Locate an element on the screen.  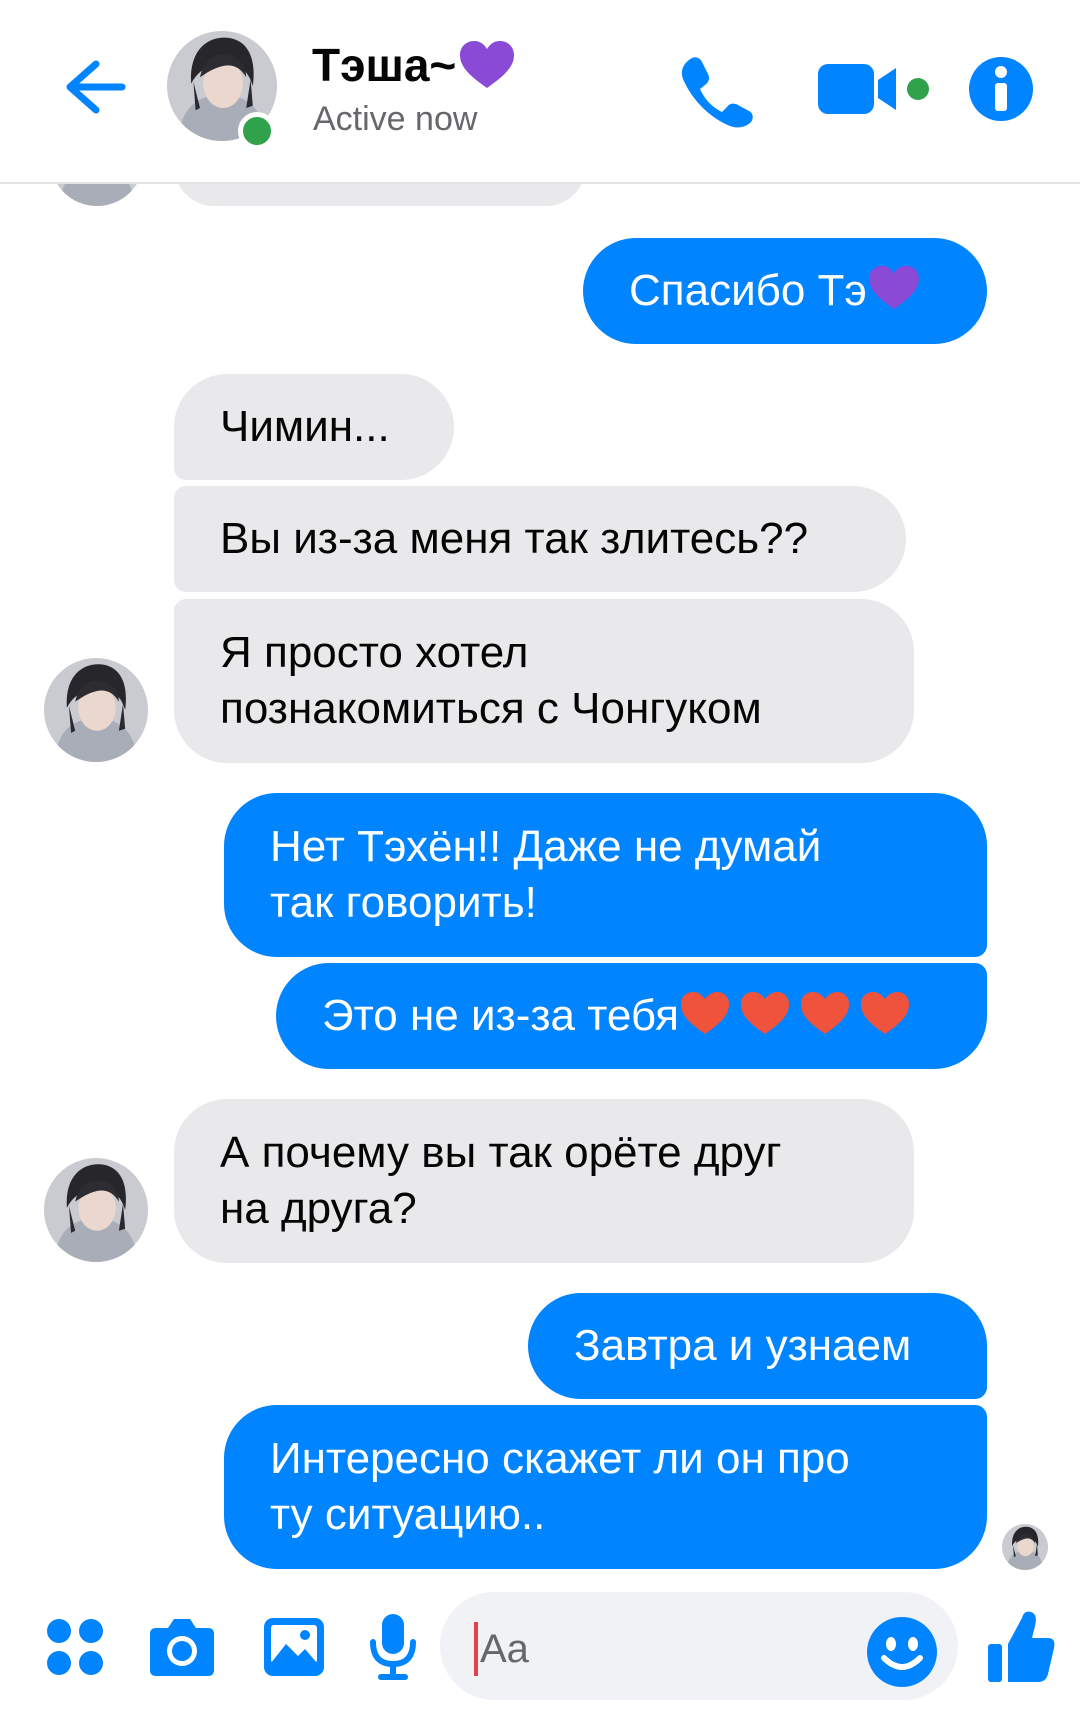
text-cursor is located at coordinates (476, 1649).